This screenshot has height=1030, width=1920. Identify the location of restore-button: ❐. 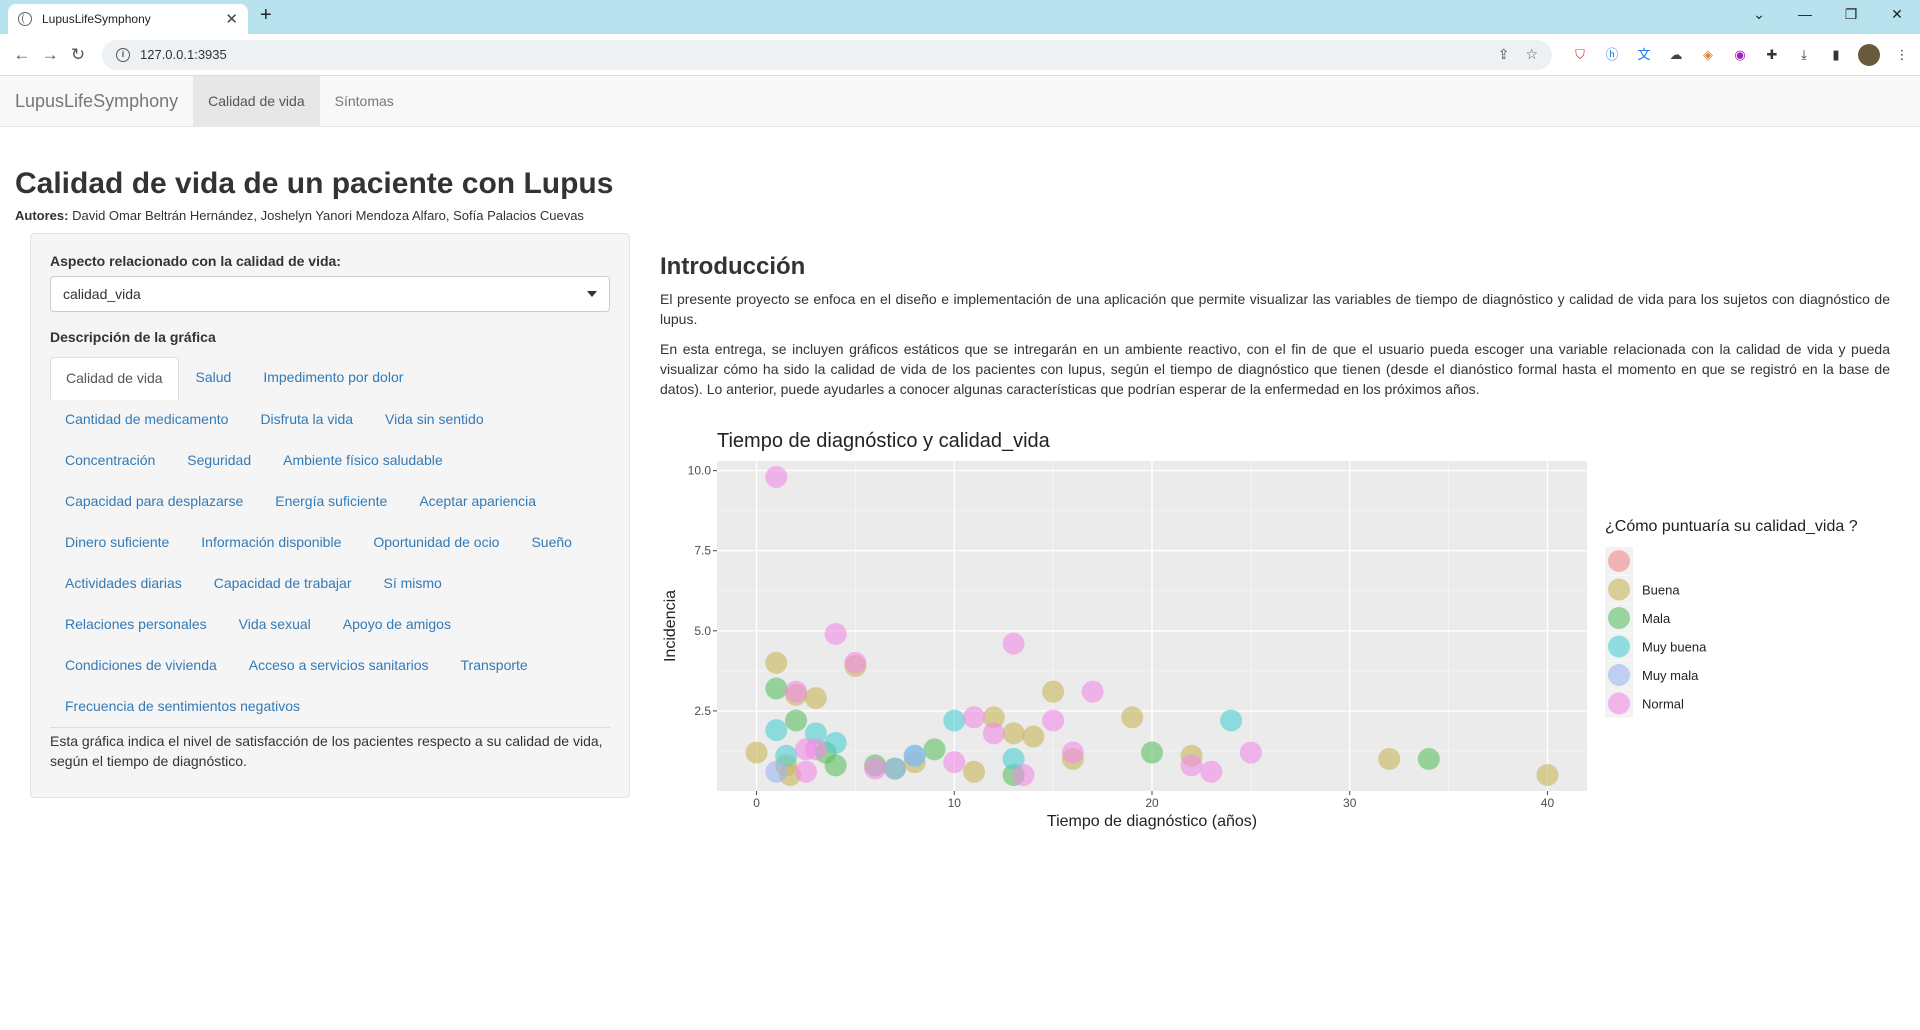
(1851, 15).